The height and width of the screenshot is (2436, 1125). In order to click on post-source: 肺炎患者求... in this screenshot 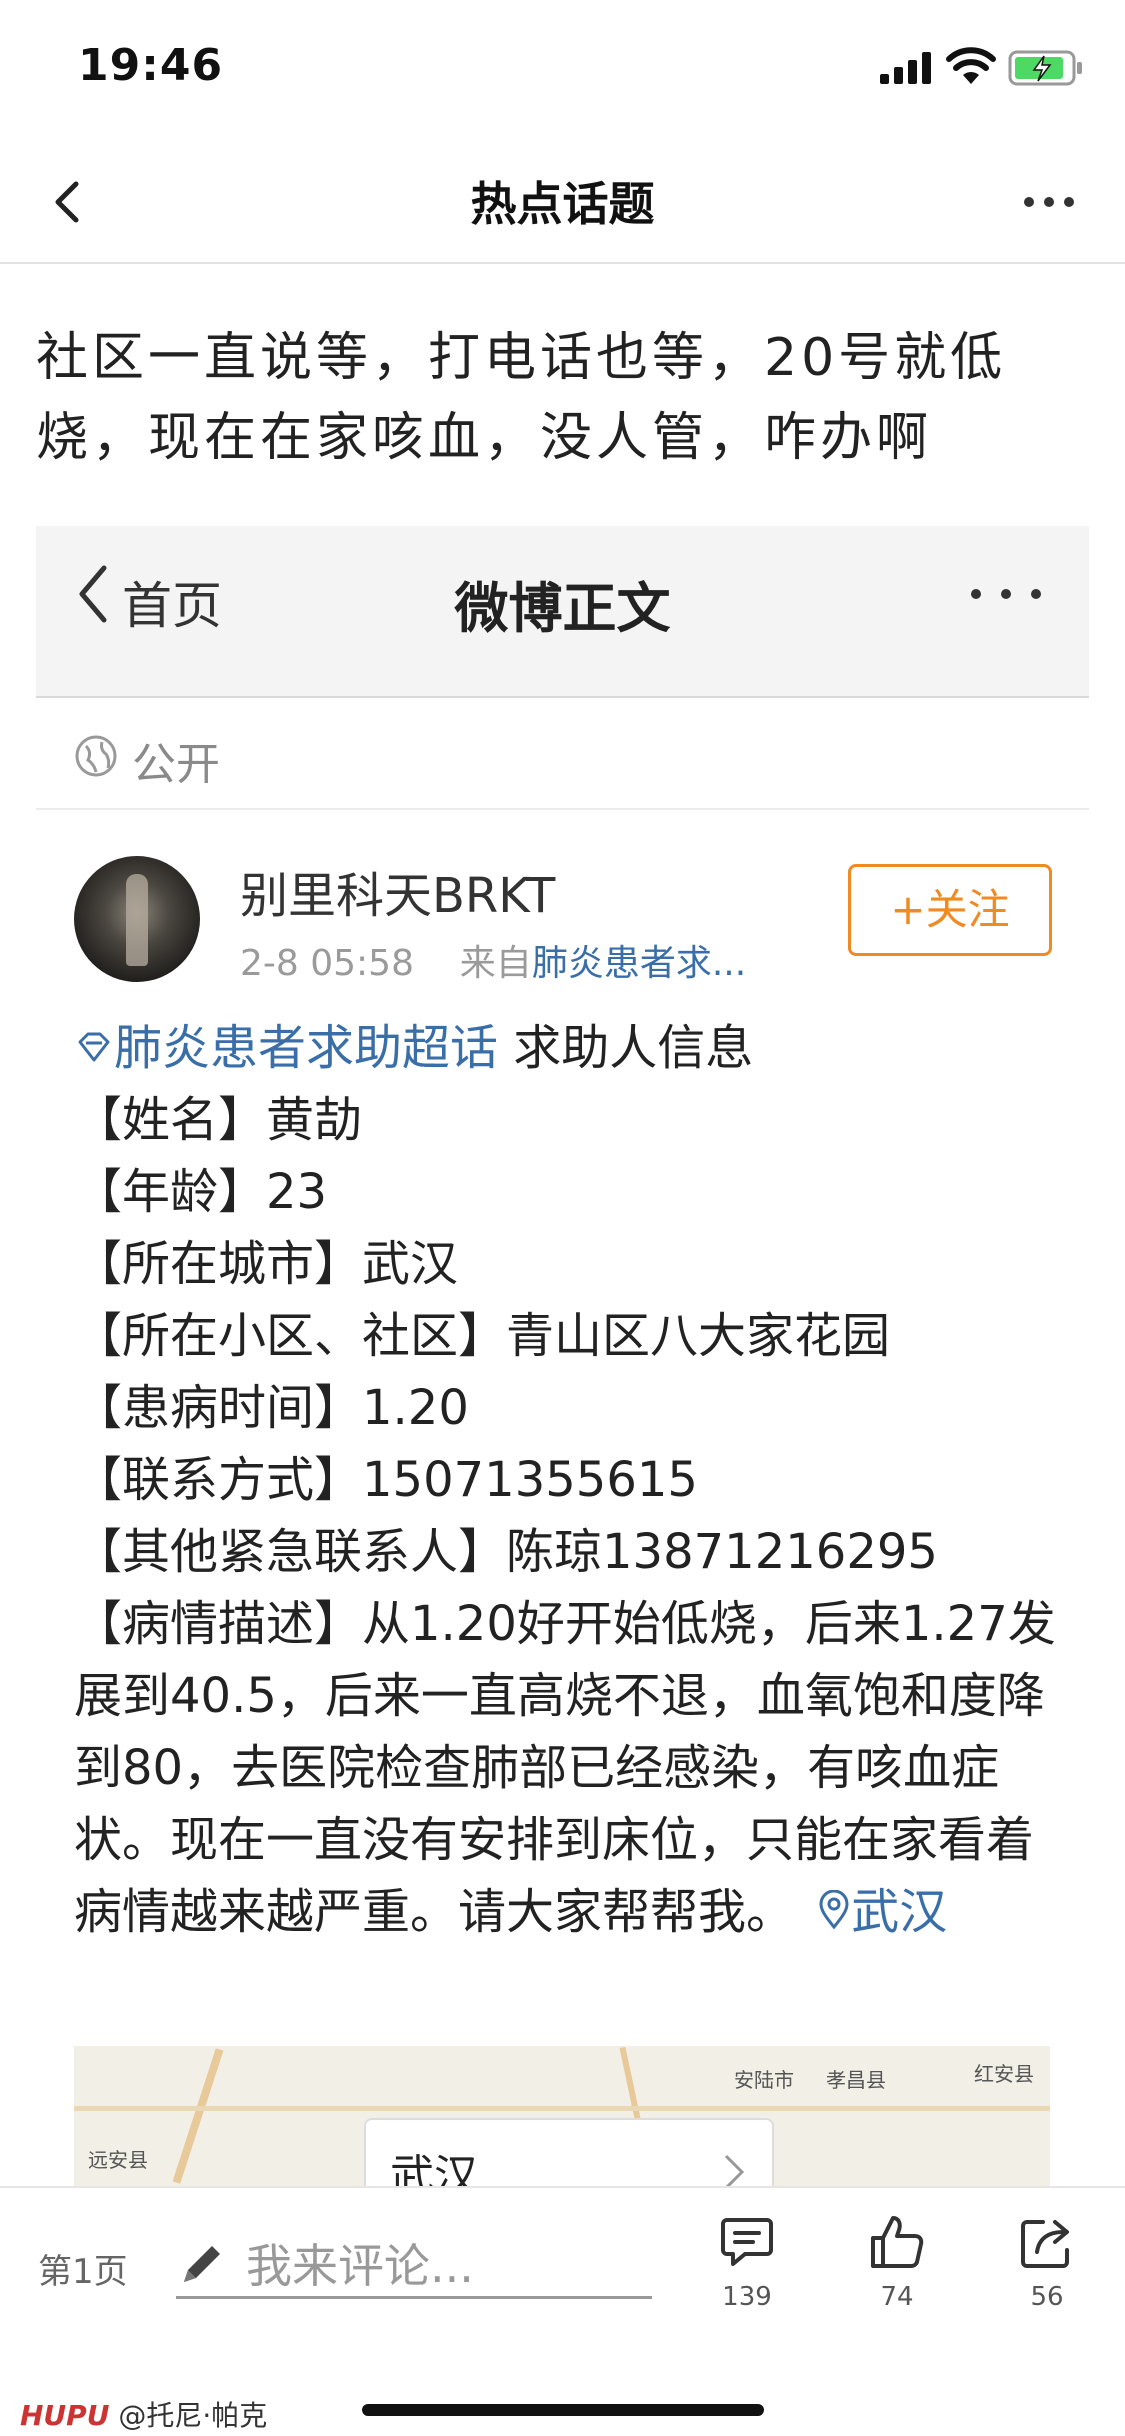, I will do `click(639, 963)`.